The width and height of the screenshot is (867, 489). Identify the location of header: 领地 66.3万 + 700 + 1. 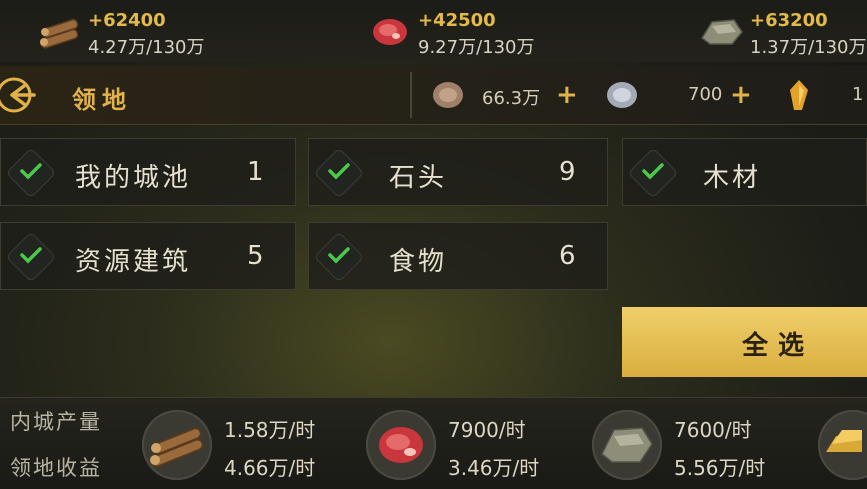
(433, 95).